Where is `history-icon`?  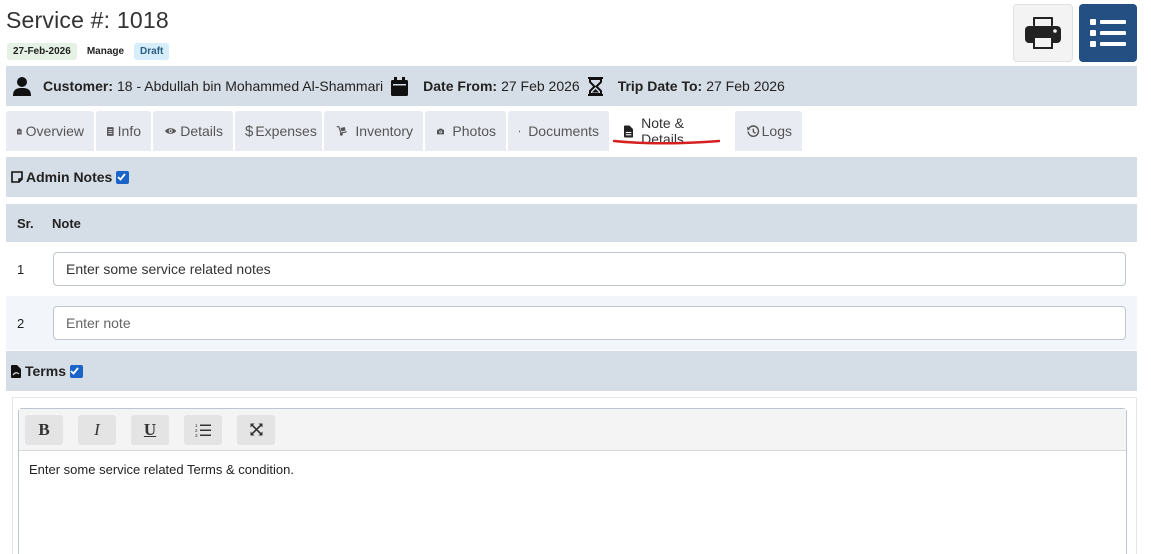
history-icon is located at coordinates (753, 130).